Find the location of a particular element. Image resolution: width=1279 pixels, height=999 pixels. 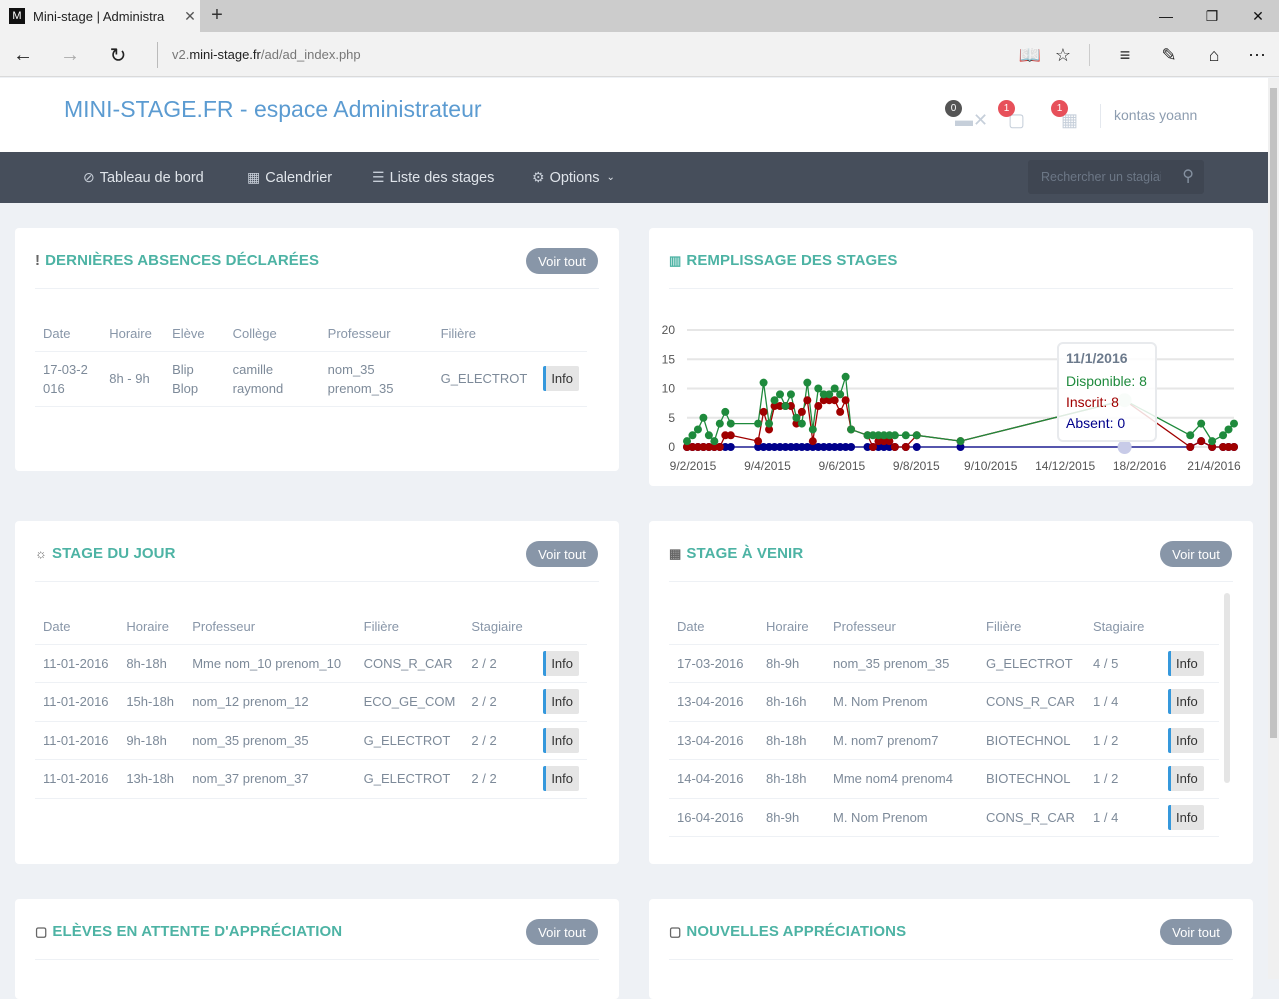

browser-tabbar: M Mini-stage | Administra ✕ + — ❐ ✕ is located at coordinates (639, 16).